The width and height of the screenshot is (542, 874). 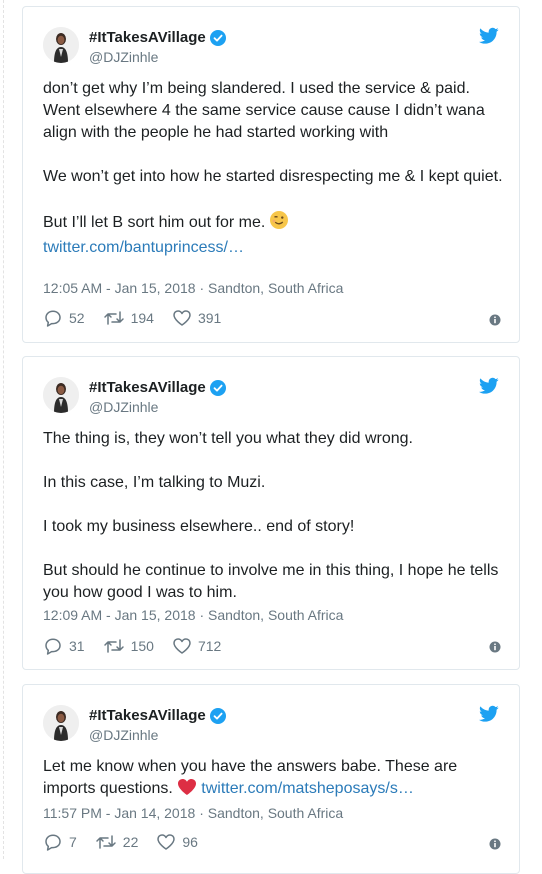 I want to click on tweet-actions: 52 194 391, so click(x=141, y=318).